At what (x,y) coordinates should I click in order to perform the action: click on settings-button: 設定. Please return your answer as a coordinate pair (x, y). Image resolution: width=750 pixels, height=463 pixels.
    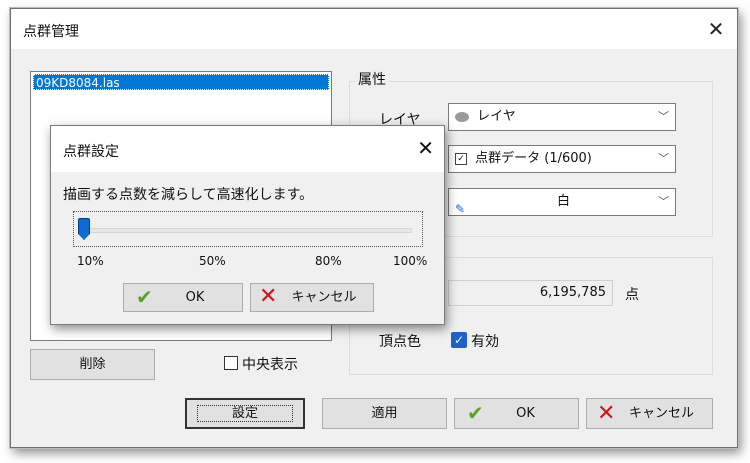
    Looking at the image, I should click on (245, 413).